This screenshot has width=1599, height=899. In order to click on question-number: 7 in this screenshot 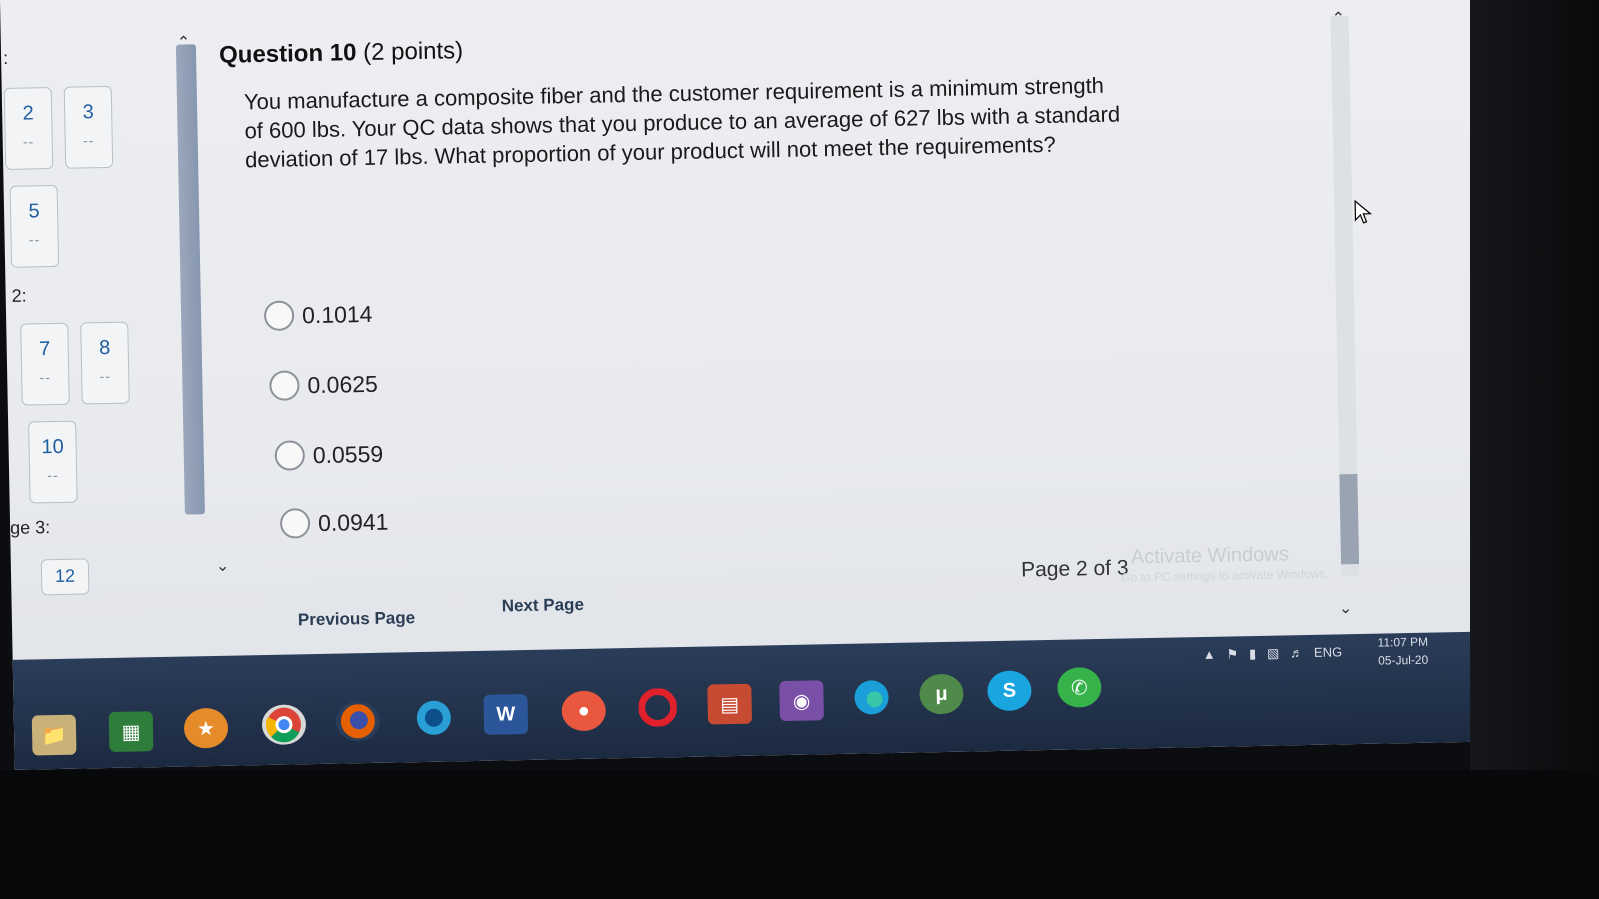, I will do `click(44, 349)`.